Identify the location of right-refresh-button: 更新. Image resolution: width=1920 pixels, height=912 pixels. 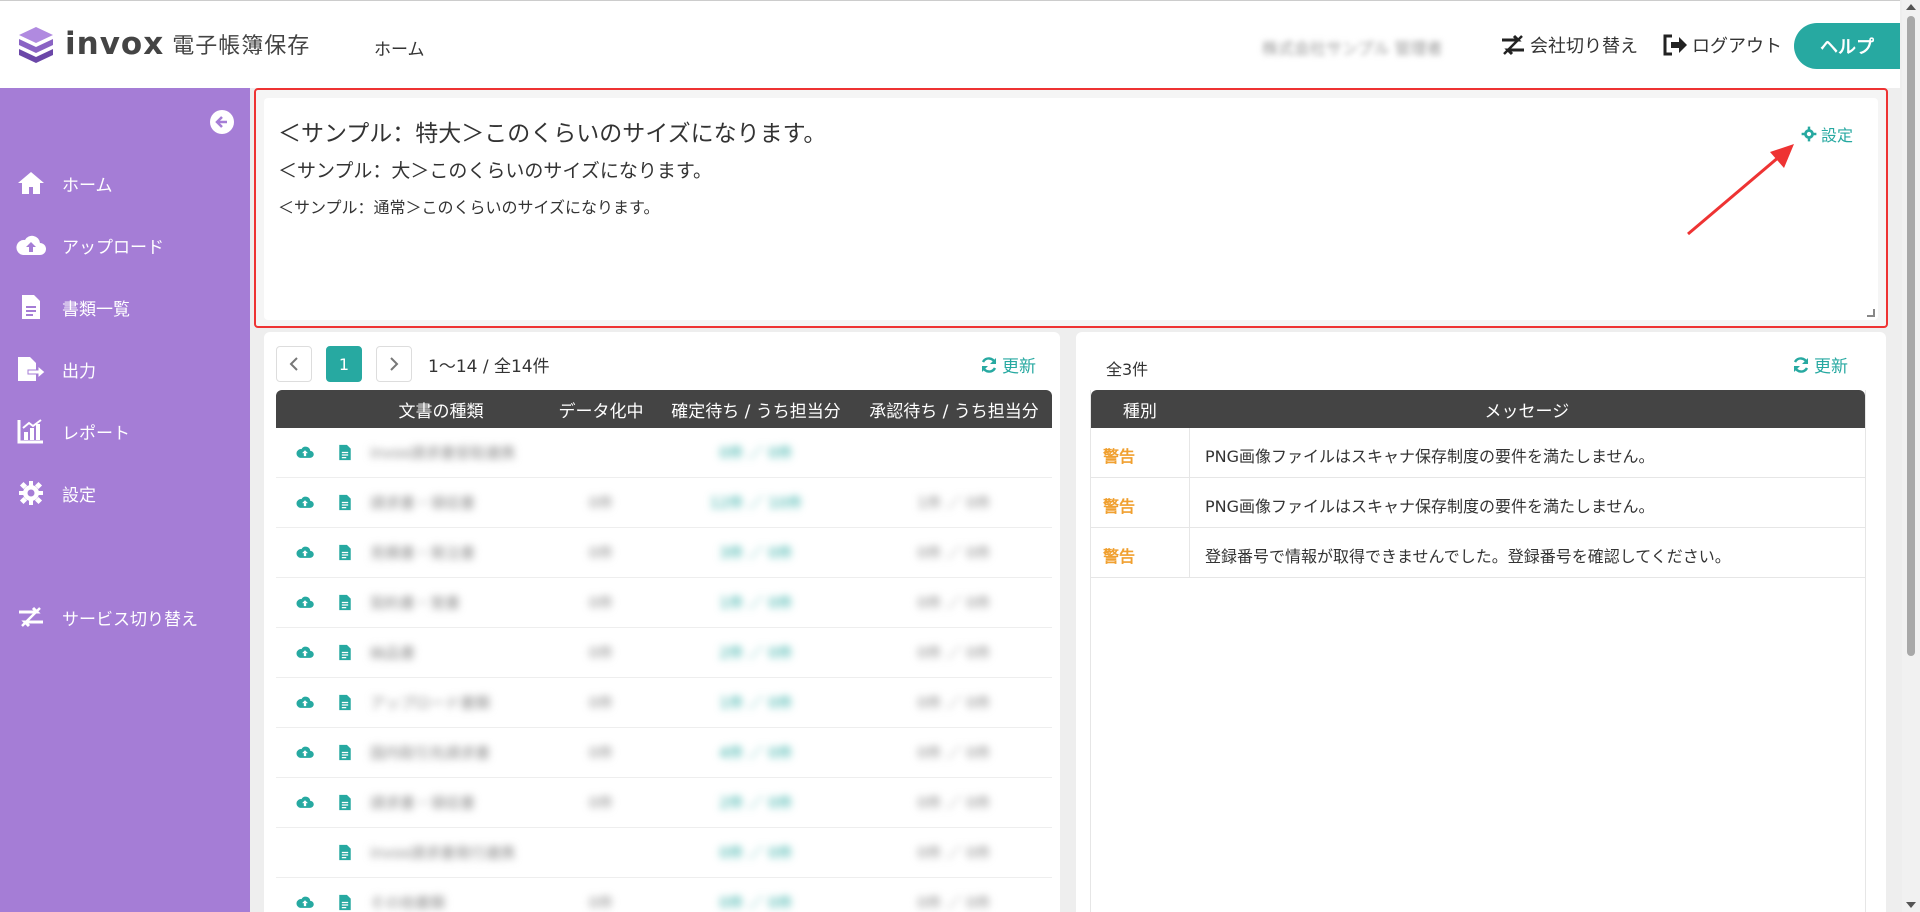
(1820, 364).